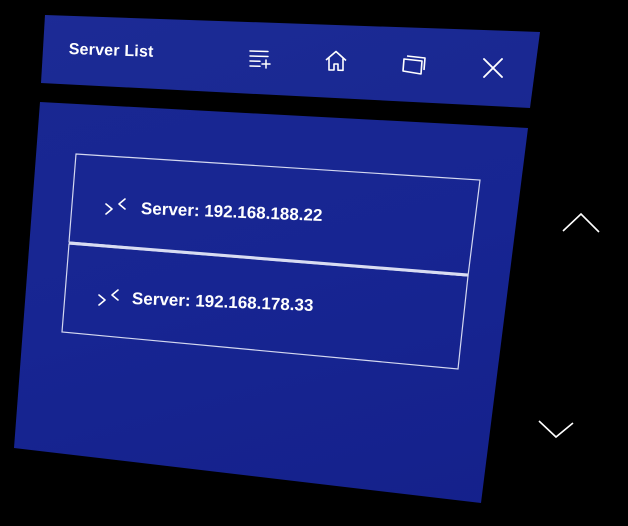 This screenshot has width=628, height=526. I want to click on close-icon, so click(493, 68).